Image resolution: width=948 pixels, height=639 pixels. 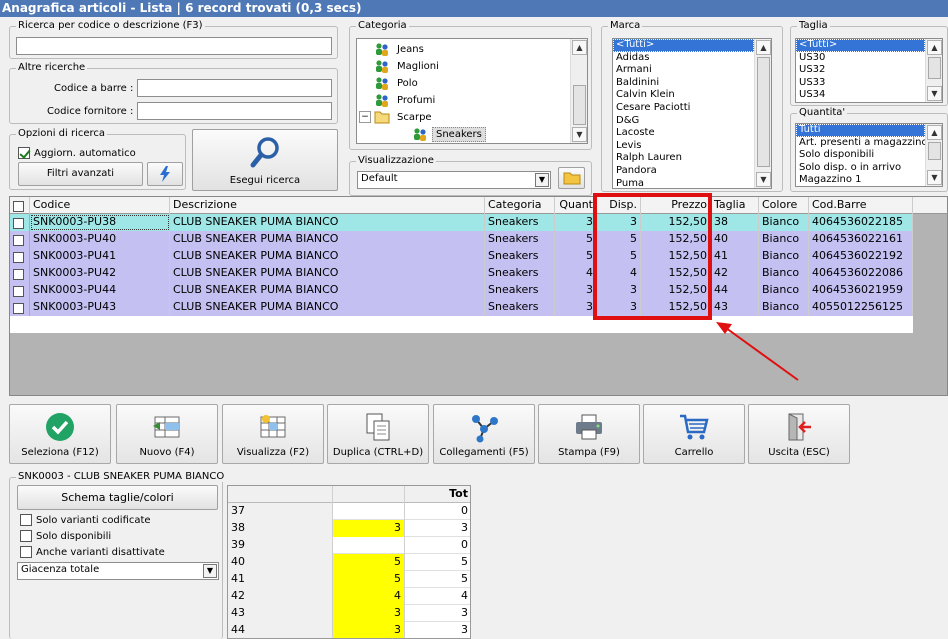 What do you see at coordinates (327, 205) in the screenshot?
I see `column-header: Descrizione` at bounding box center [327, 205].